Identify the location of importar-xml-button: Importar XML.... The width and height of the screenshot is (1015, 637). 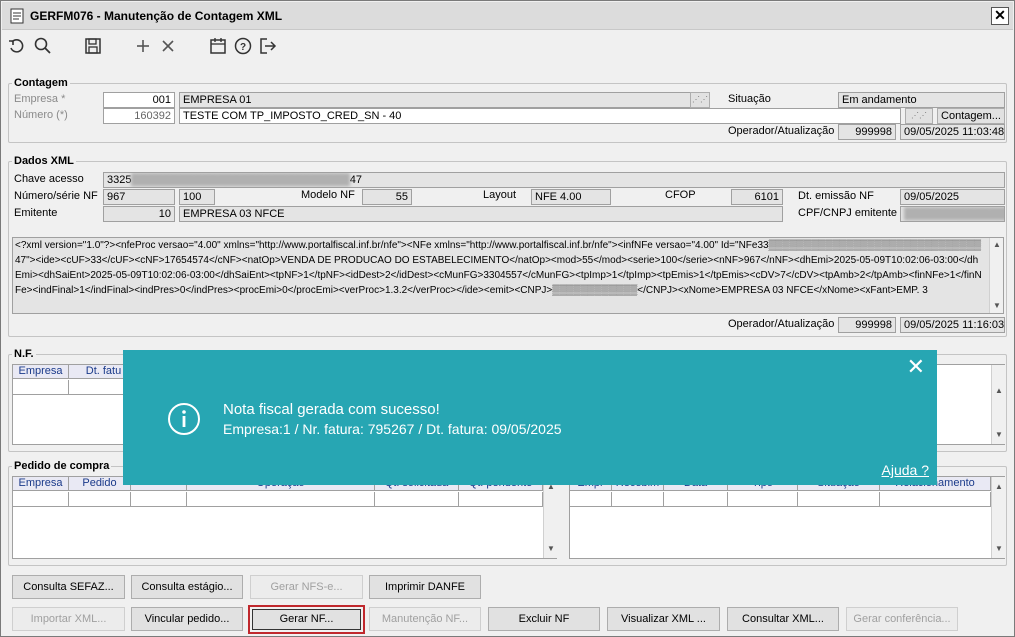
(68, 619).